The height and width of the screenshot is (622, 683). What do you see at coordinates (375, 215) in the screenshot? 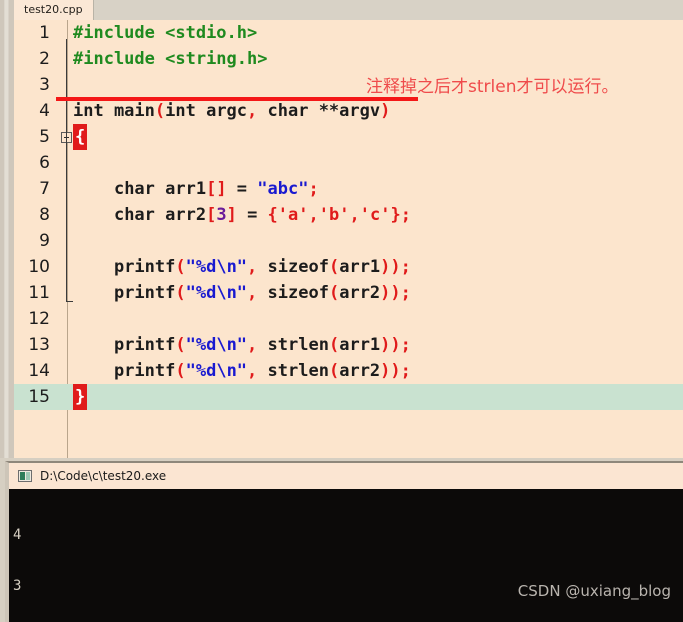
I see `token-char-c: 'c'` at bounding box center [375, 215].